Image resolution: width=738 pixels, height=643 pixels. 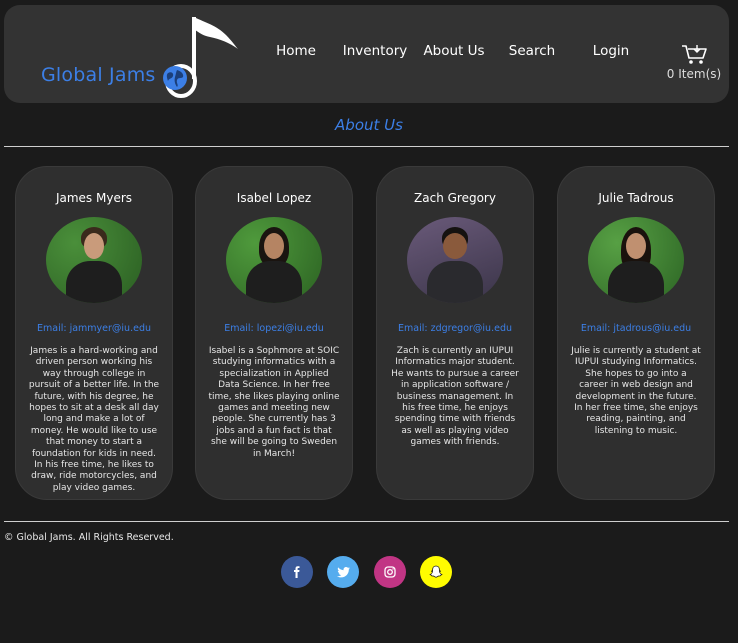 I want to click on main-nav: Home Inventory About Us Search Login, so click(x=366, y=53).